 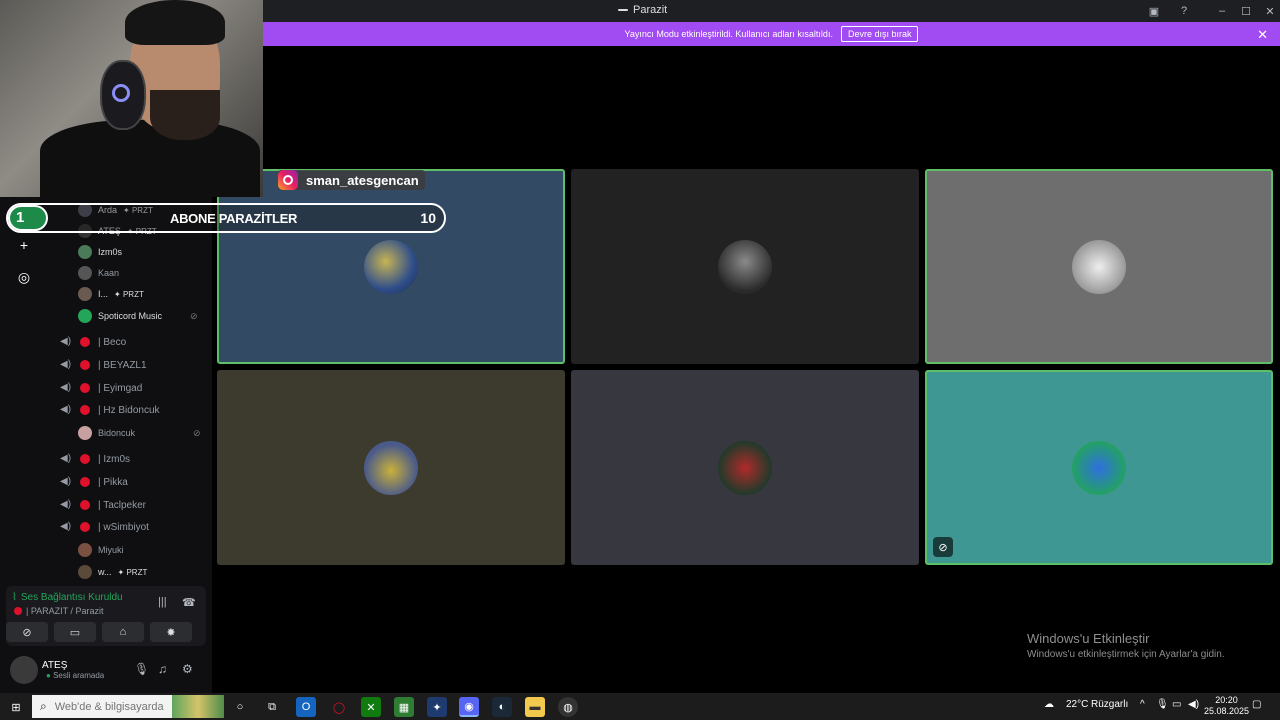 What do you see at coordinates (437, 707) in the screenshot?
I see `app-icon: ✦` at bounding box center [437, 707].